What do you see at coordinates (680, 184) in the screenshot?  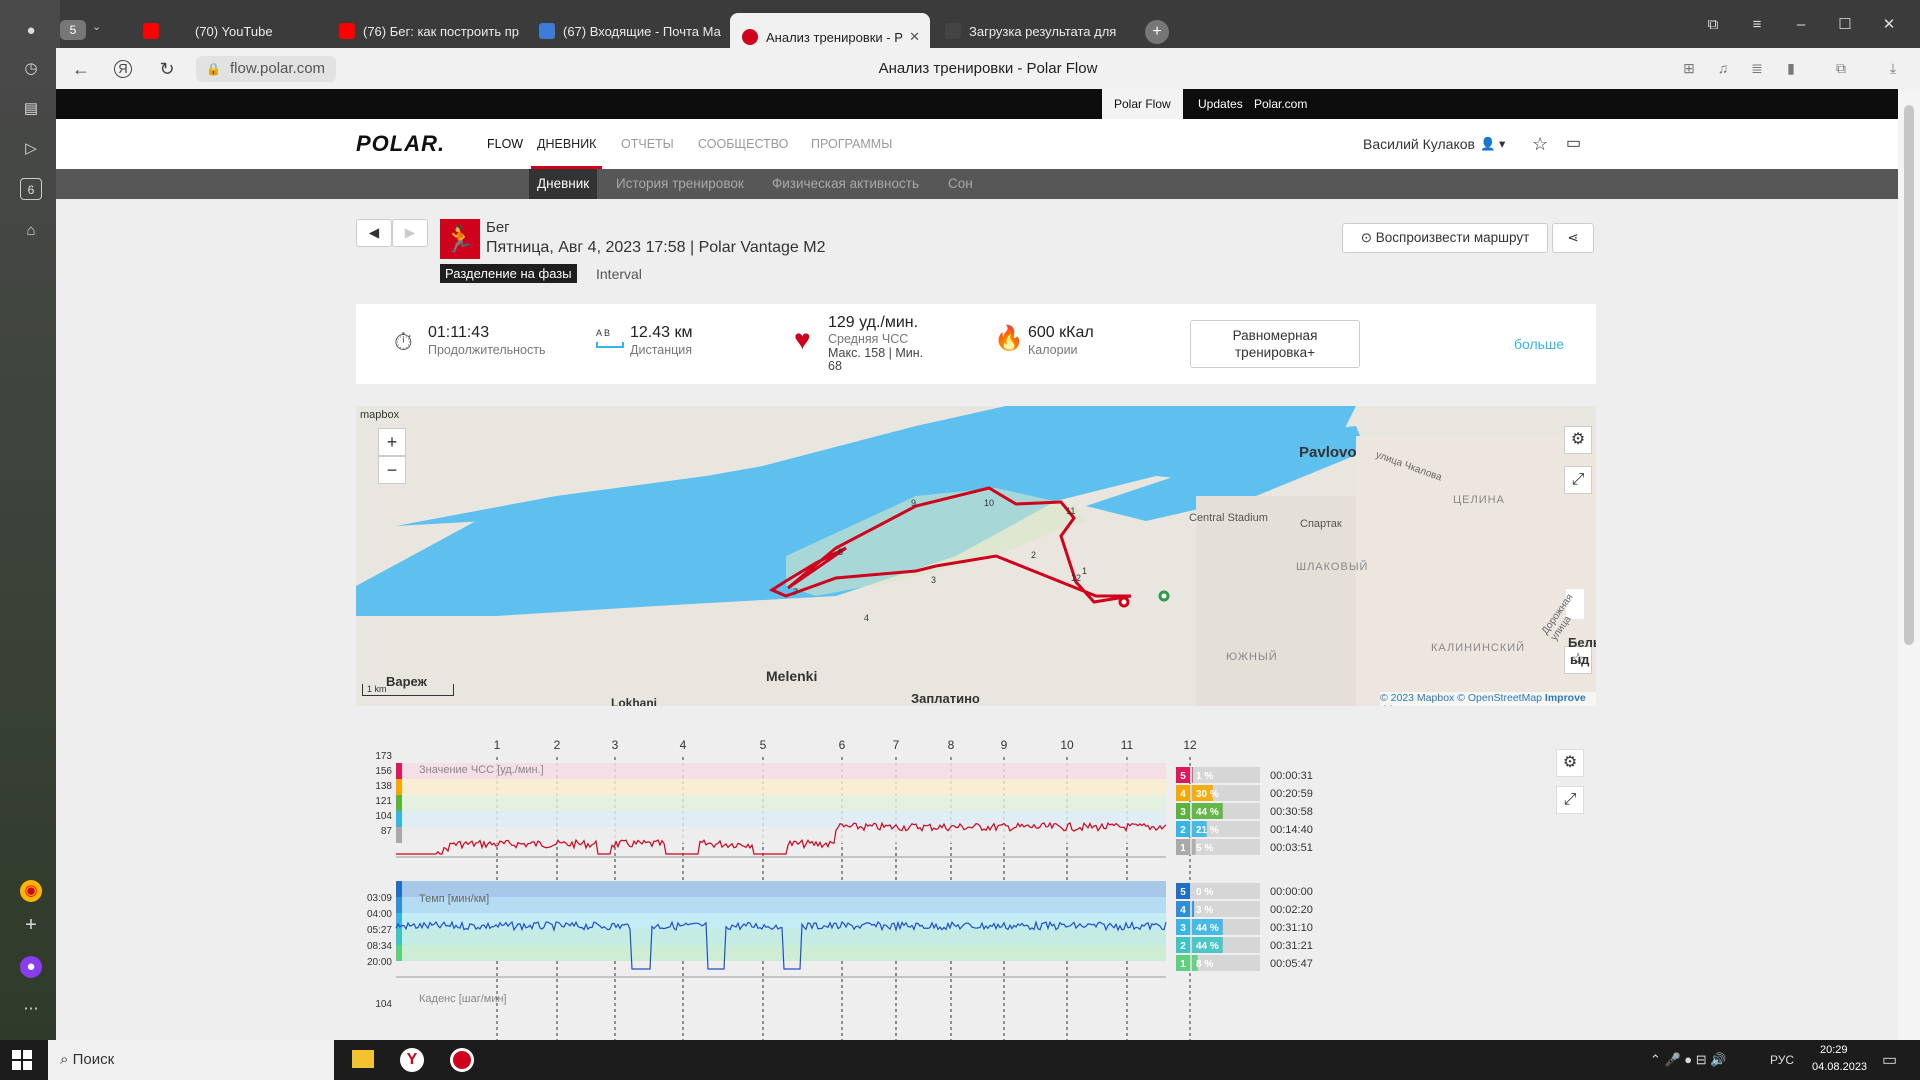 I see `subnav-history: История тренировок` at bounding box center [680, 184].